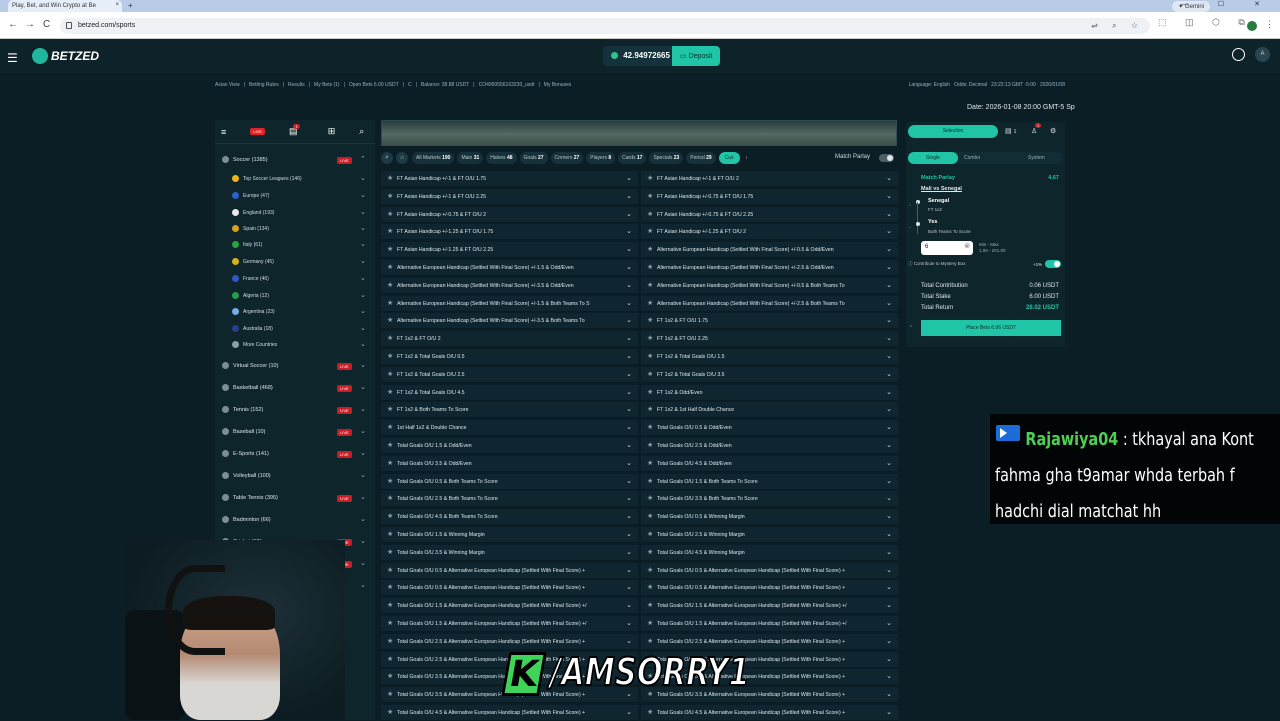 Image resolution: width=1280 pixels, height=721 pixels. What do you see at coordinates (267, 178) in the screenshot?
I see `league-item: Top Soccer Leagues (146)` at bounding box center [267, 178].